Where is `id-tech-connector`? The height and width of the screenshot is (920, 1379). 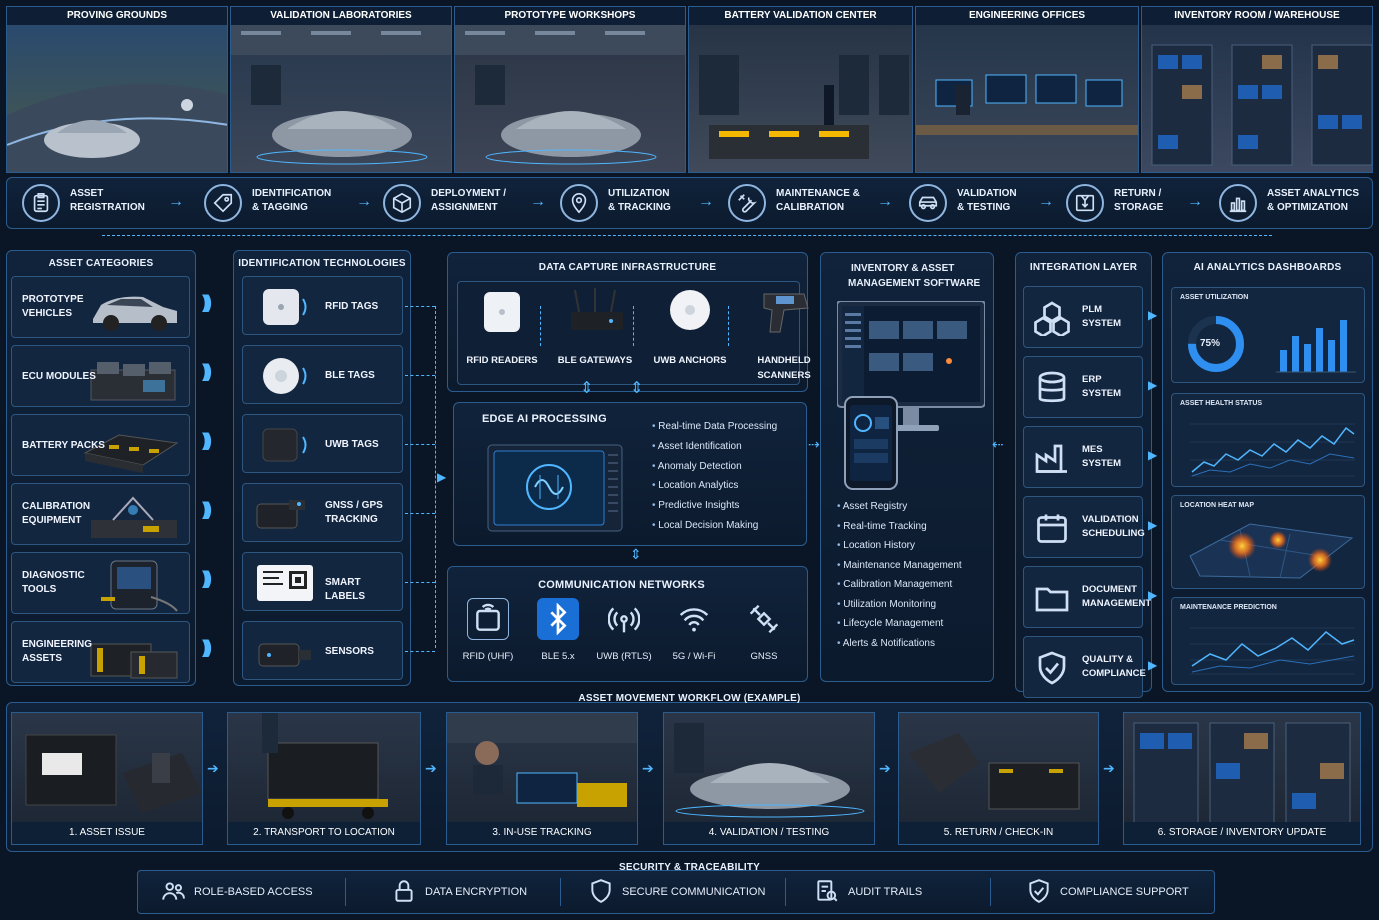
id-tech-connector is located at coordinates (435, 477).